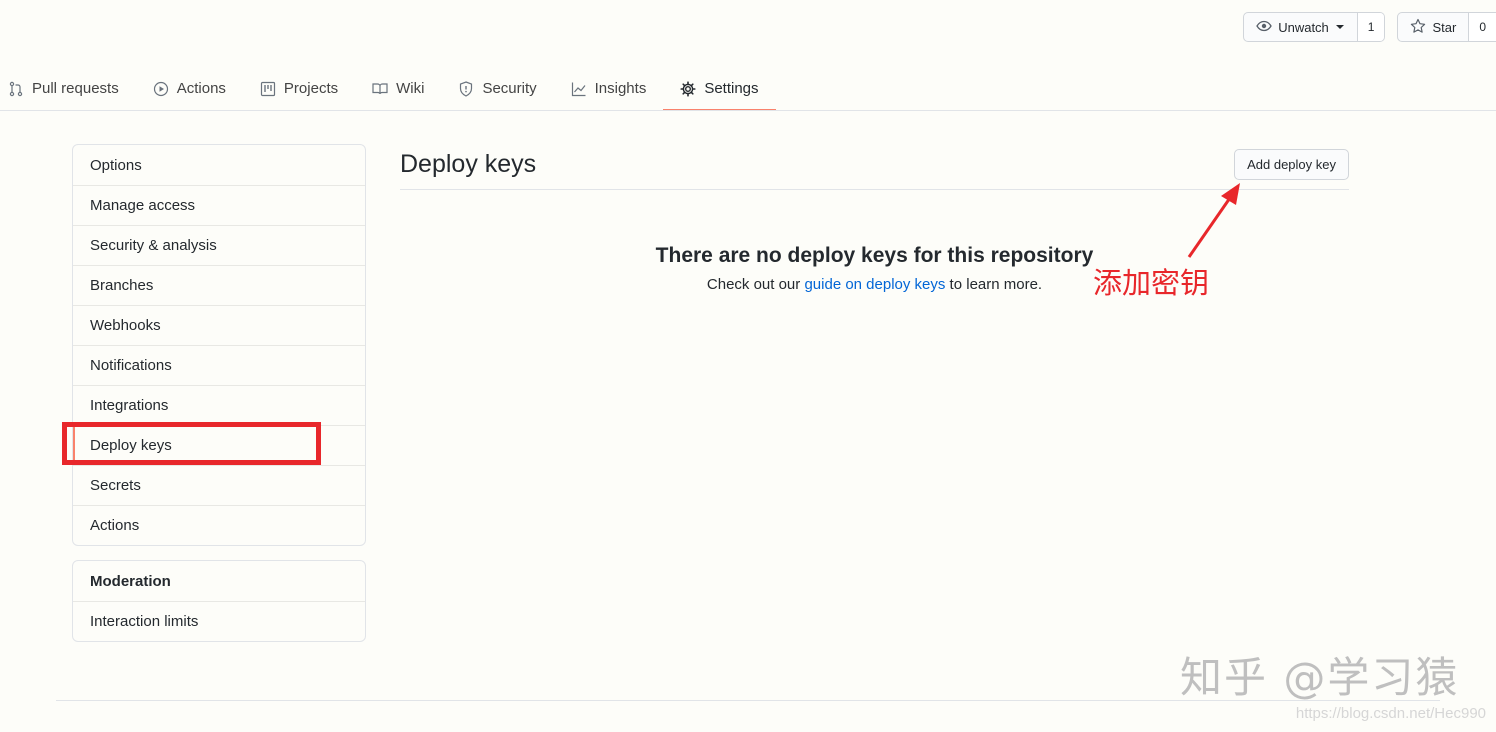 Image resolution: width=1496 pixels, height=732 pixels. I want to click on arrow-head, so click(1230, 194).